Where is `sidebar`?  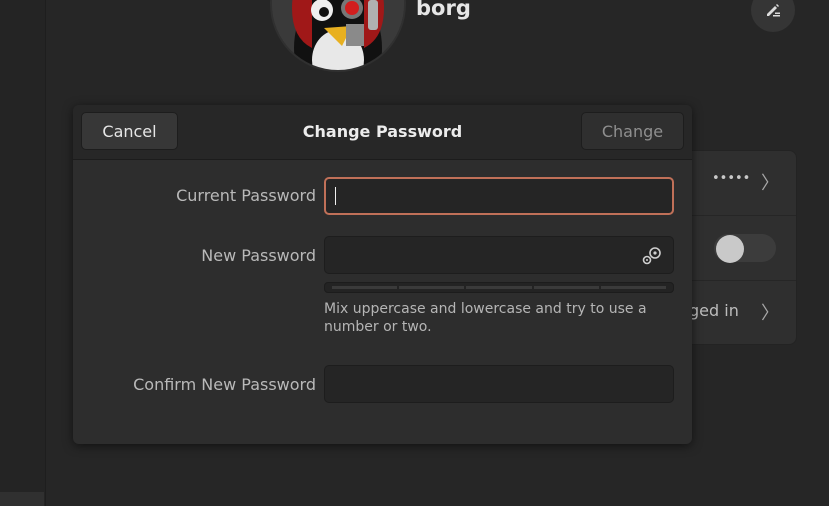 sidebar is located at coordinates (23, 253).